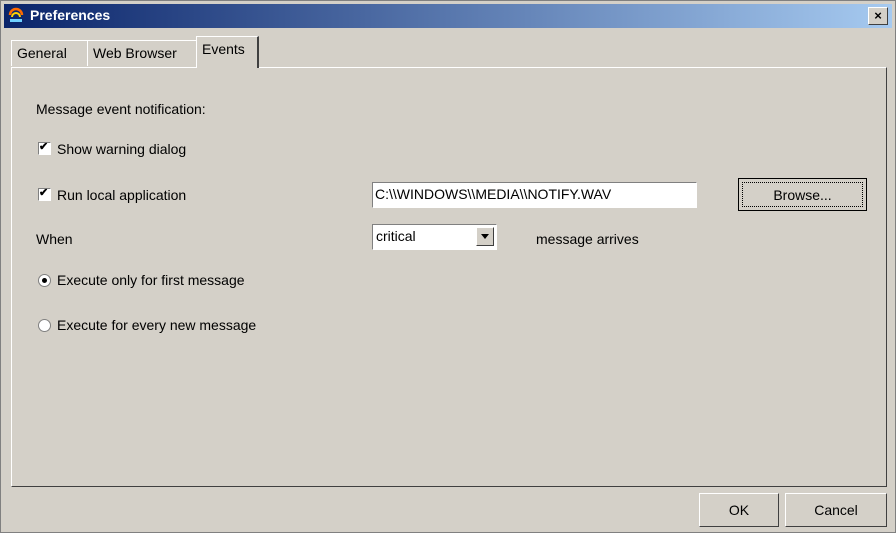  Describe the element at coordinates (227, 52) in the screenshot. I see `tab-events: Events` at that location.